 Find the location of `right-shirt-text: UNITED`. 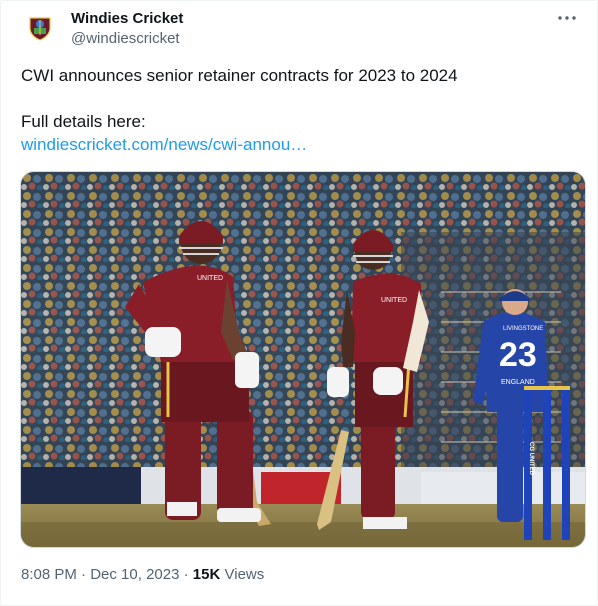

right-shirt-text: UNITED is located at coordinates (394, 300).